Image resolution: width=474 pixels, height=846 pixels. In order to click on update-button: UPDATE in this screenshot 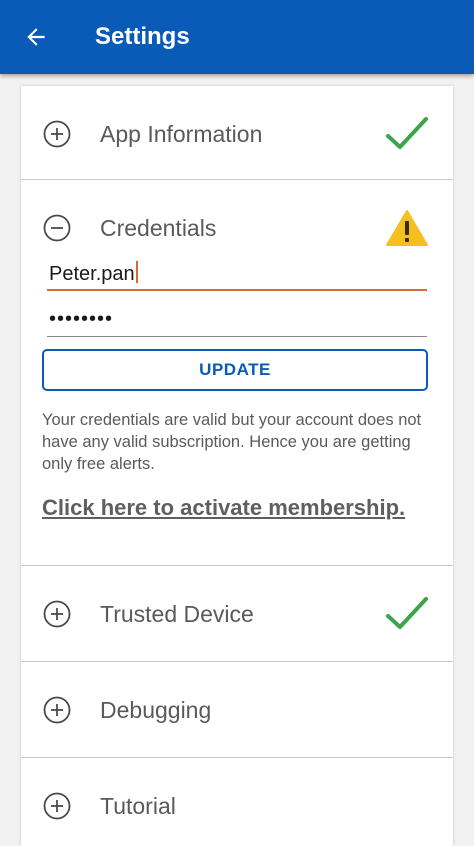, I will do `click(235, 370)`.